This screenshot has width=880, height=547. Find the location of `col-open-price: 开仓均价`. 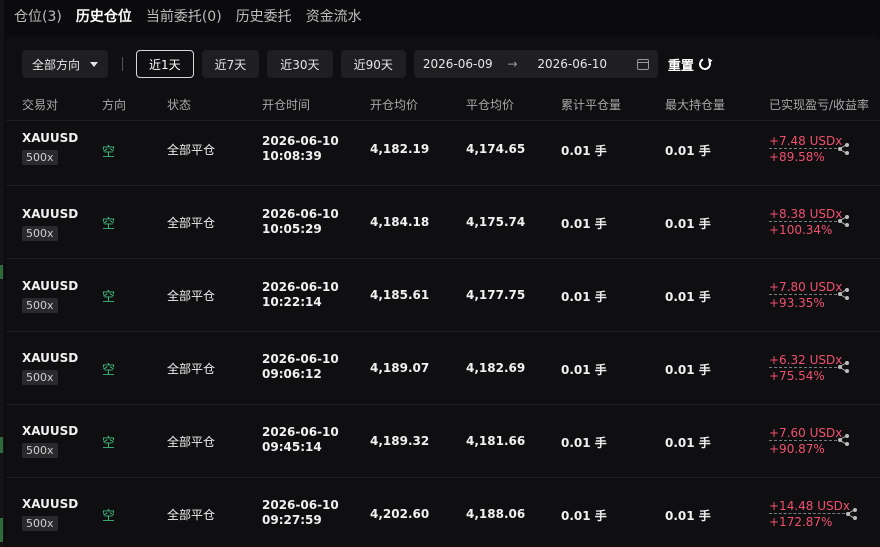

col-open-price: 开仓均价 is located at coordinates (394, 105).